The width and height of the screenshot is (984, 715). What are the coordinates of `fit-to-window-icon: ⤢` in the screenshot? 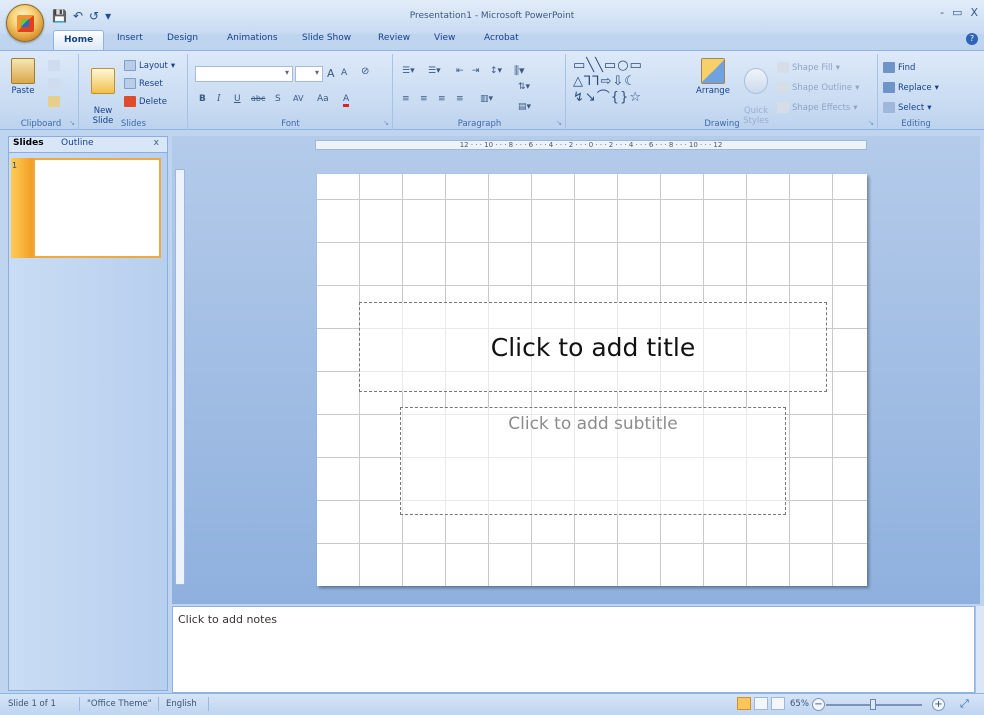 It's located at (964, 704).